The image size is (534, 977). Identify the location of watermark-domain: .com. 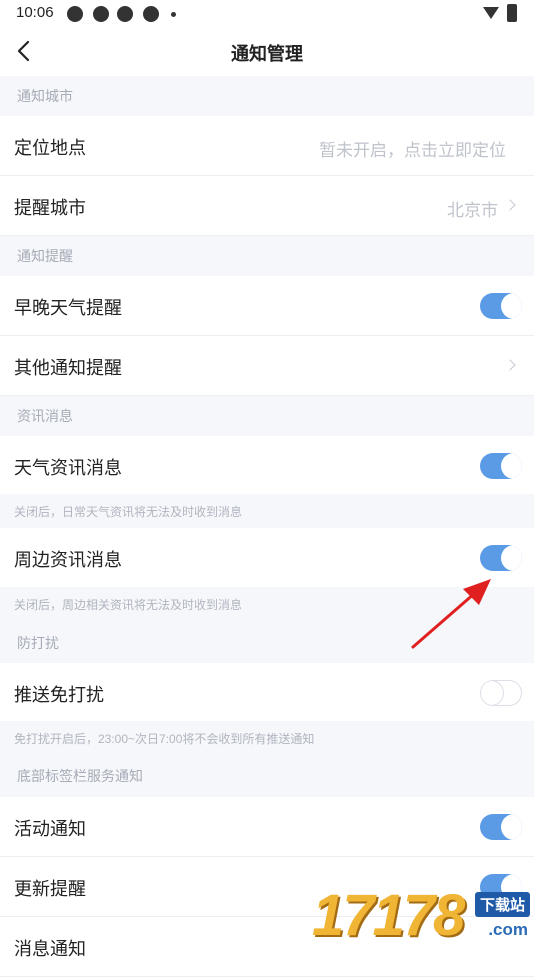
(508, 929).